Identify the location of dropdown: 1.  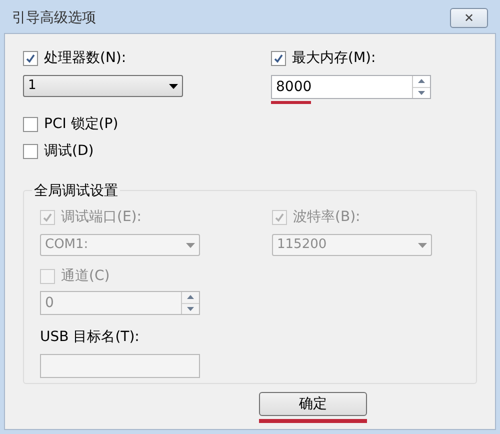
(103, 86).